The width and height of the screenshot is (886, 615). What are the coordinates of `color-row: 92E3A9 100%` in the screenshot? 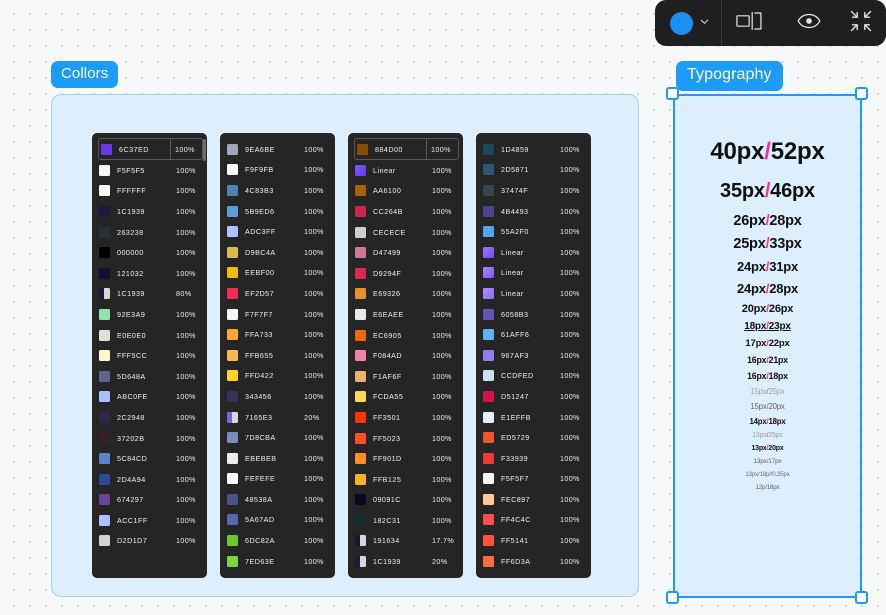 It's located at (149, 314).